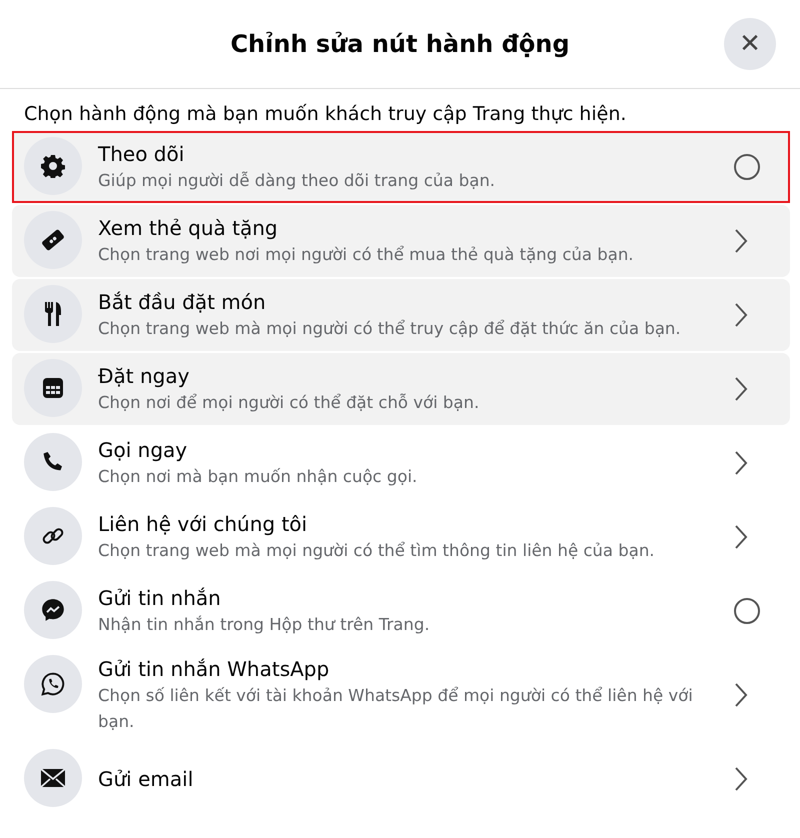 This screenshot has height=838, width=800. What do you see at coordinates (377, 551) in the screenshot?
I see `option-description: Chọn trang web mà mọi người có thể tìm thông tin liên hệ của bạn.` at bounding box center [377, 551].